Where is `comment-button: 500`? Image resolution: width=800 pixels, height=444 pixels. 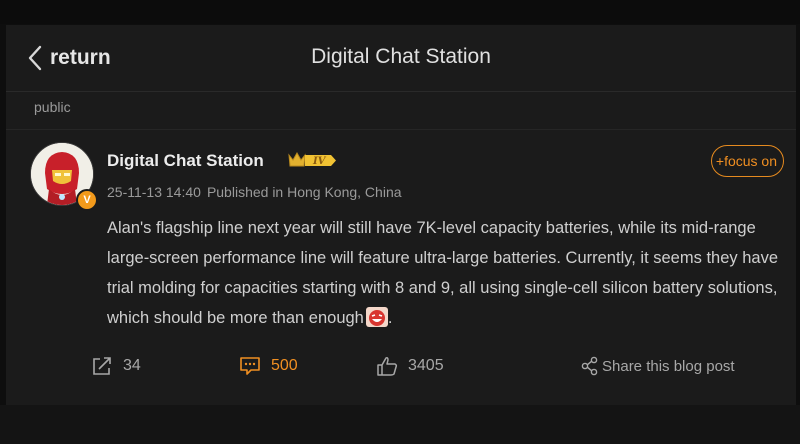 comment-button: 500 is located at coordinates (268, 366).